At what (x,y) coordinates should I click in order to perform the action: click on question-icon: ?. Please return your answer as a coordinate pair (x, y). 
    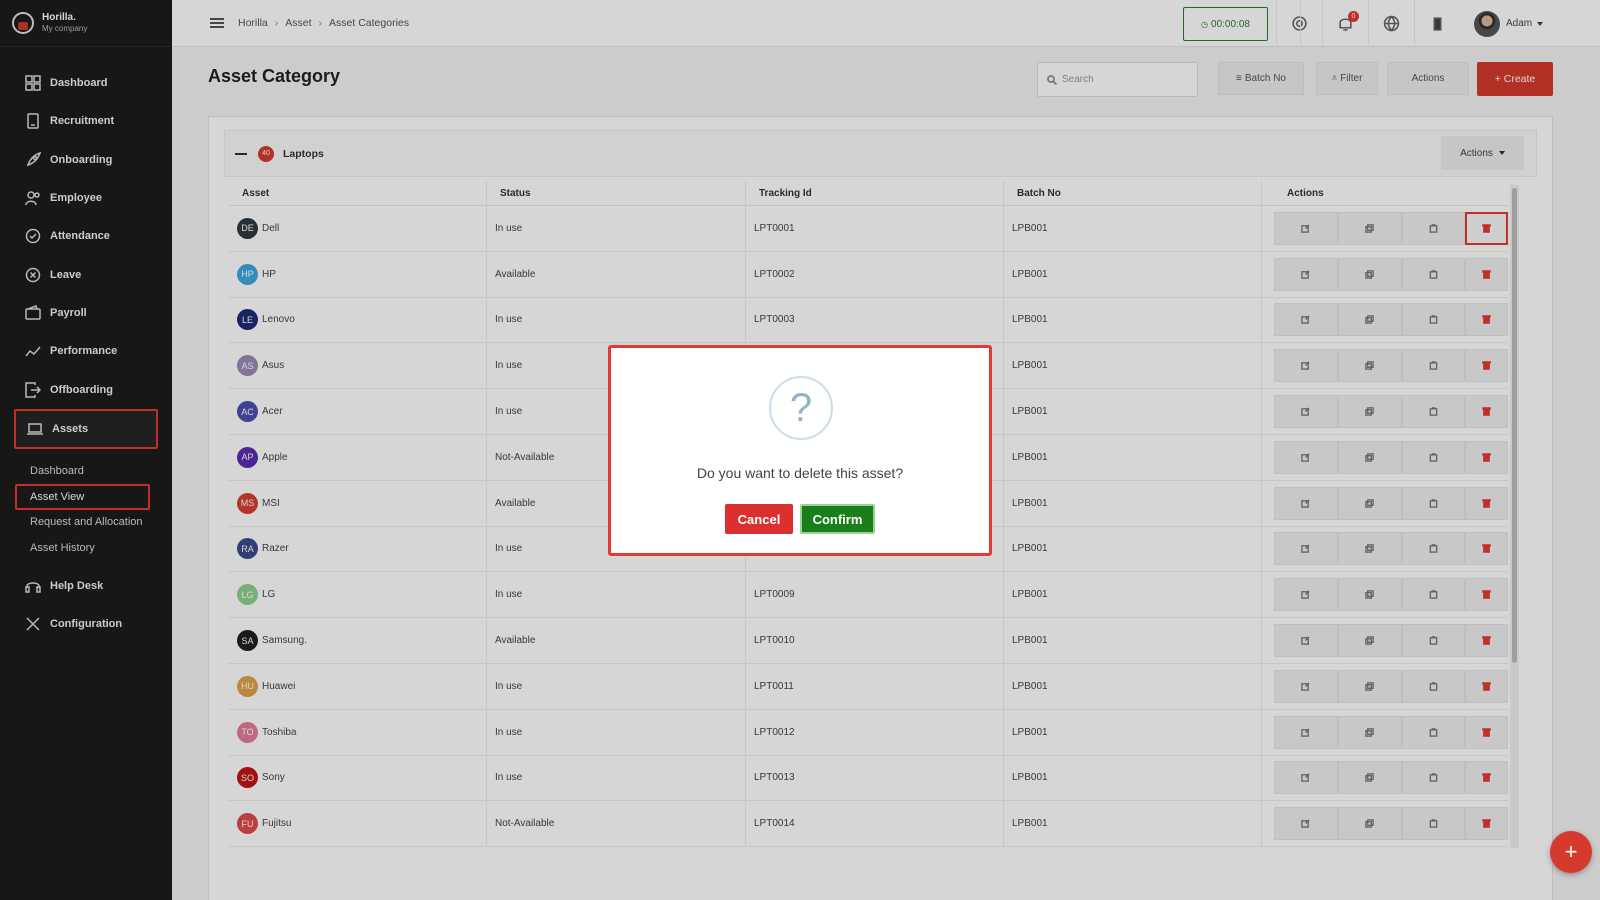
    Looking at the image, I should click on (801, 408).